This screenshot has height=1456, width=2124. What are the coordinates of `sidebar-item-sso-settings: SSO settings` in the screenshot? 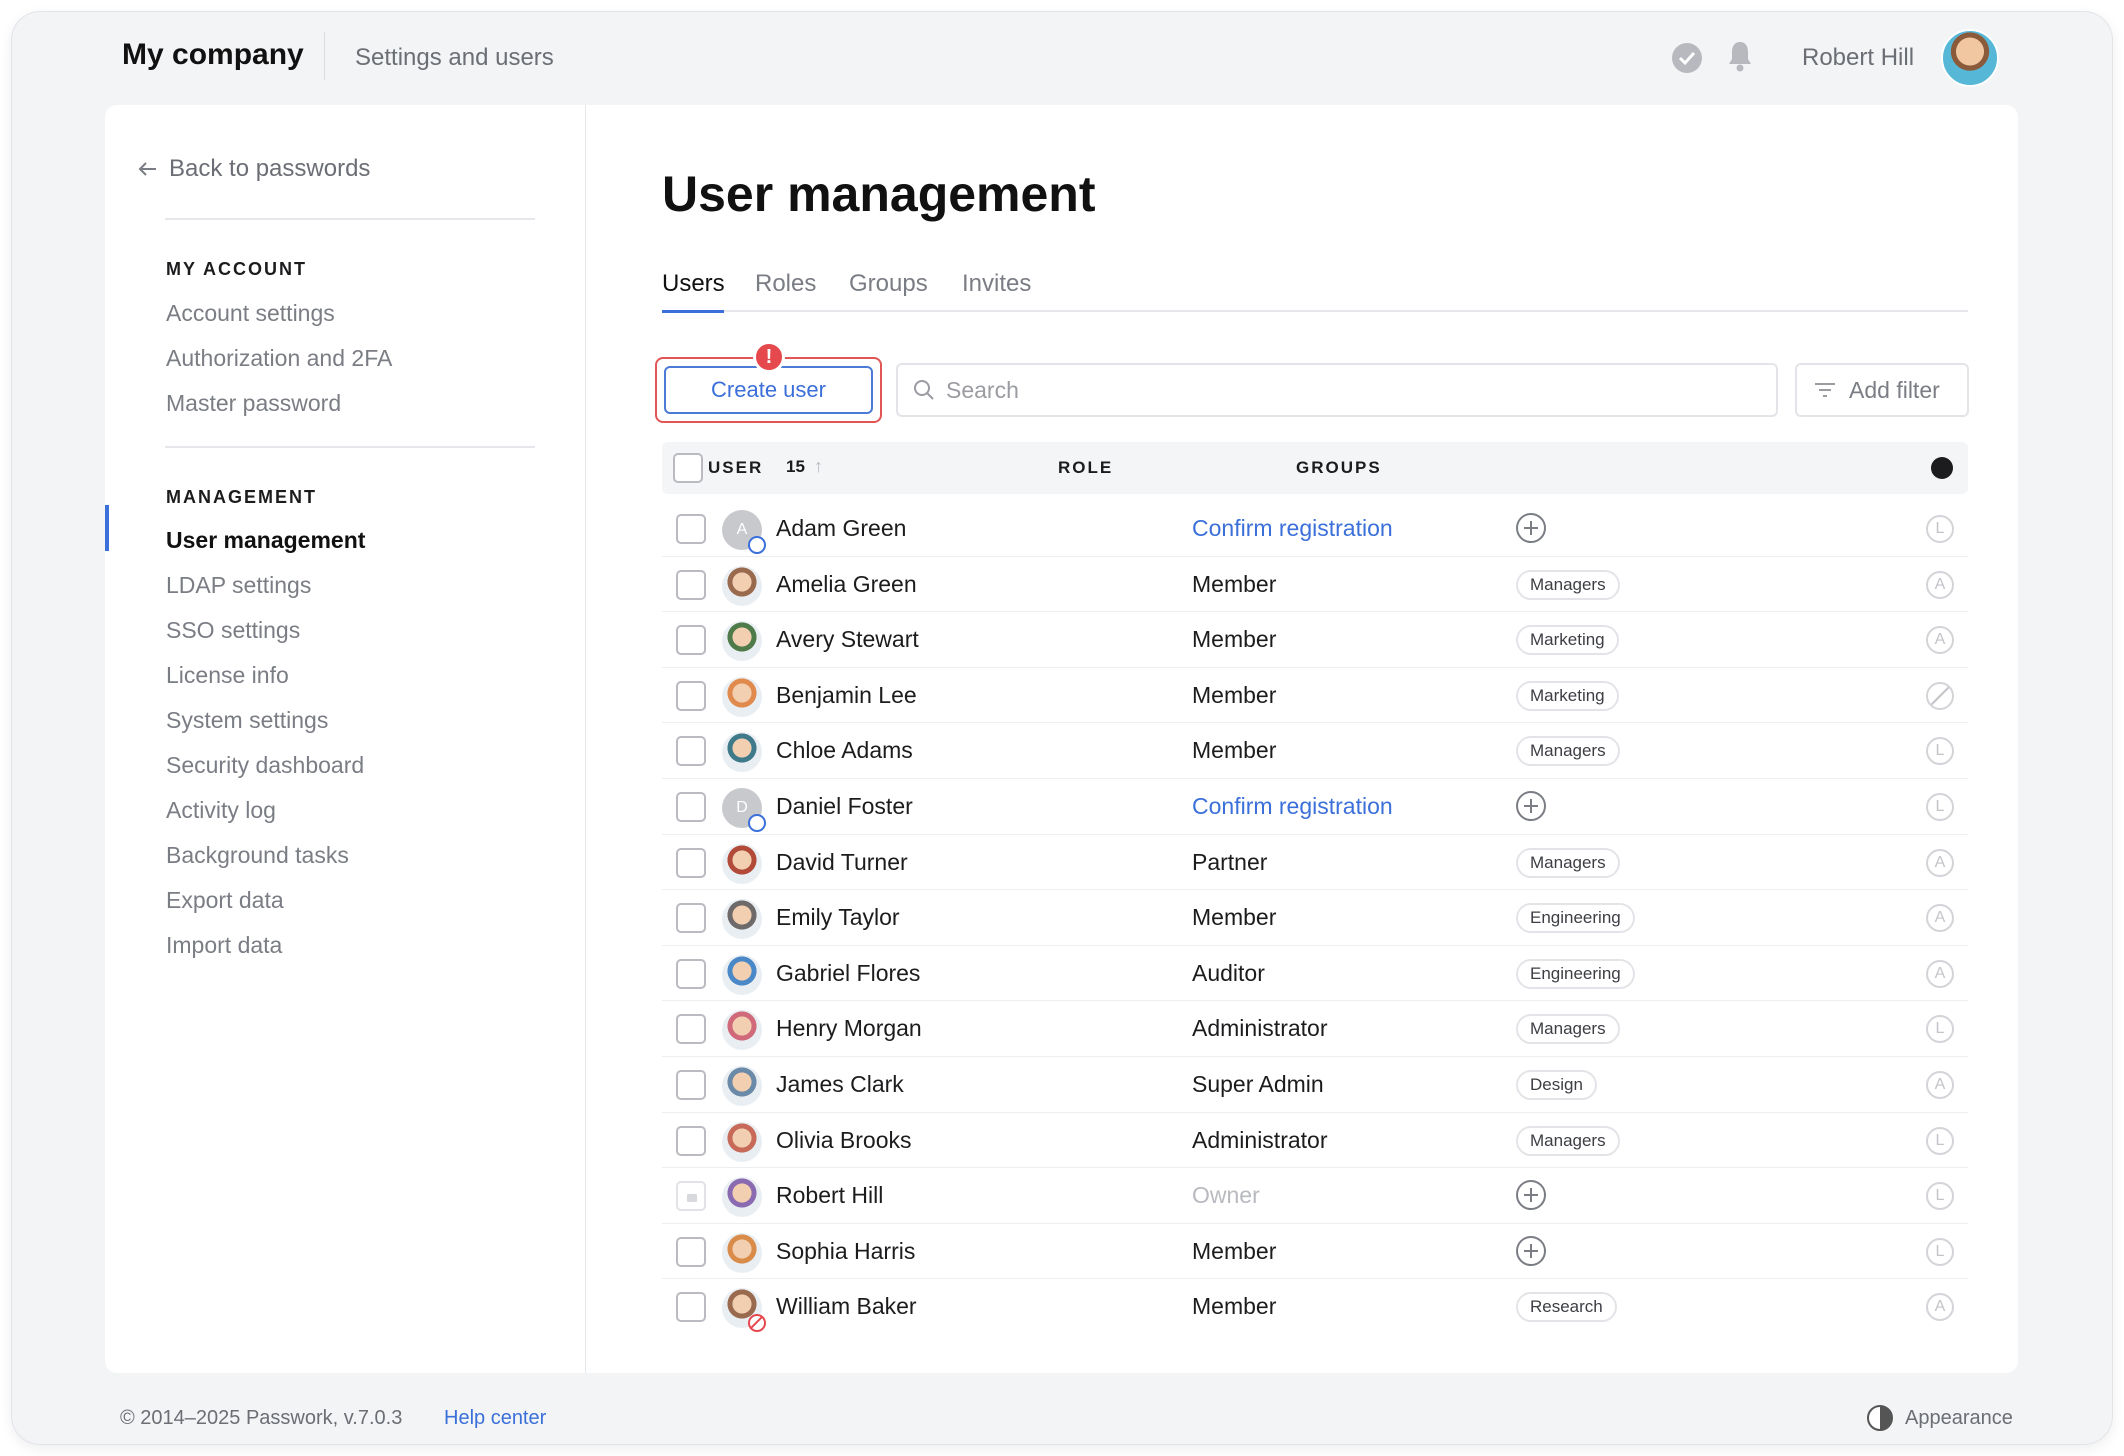 It's located at (233, 630).